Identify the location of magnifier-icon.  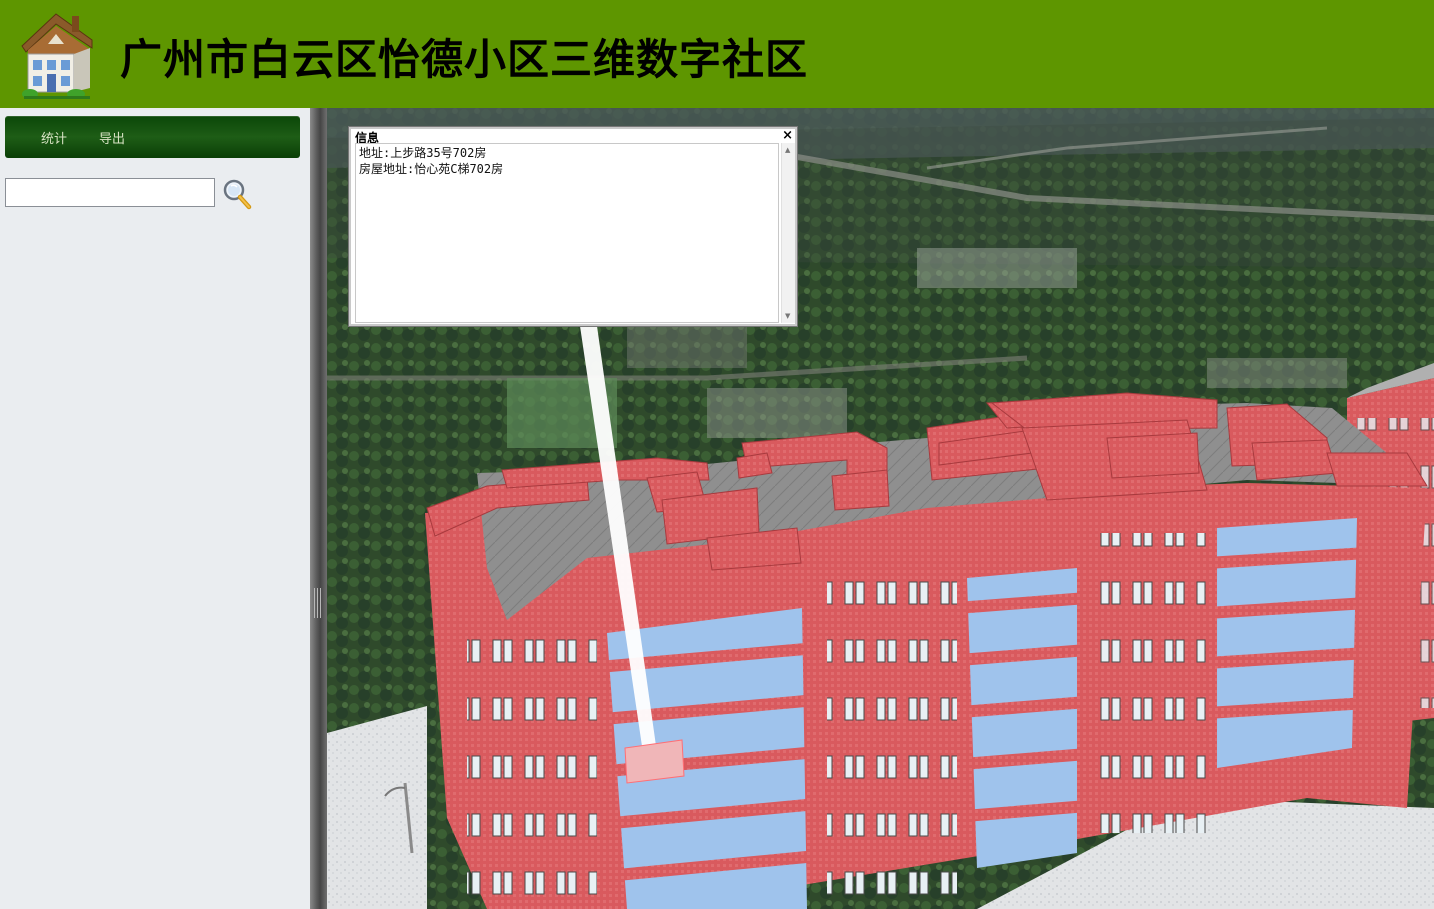
(237, 194).